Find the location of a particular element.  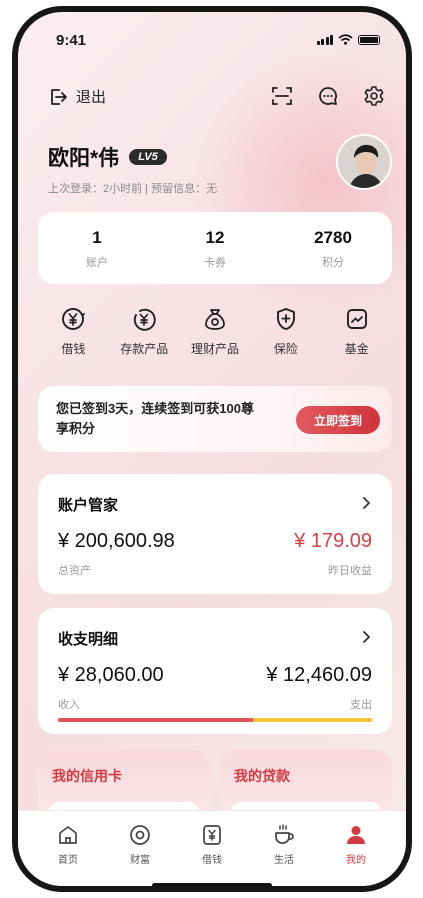

signin-banner: 您已签到3天，连续签到可获100尊享积分 立即签到 is located at coordinates (215, 419).